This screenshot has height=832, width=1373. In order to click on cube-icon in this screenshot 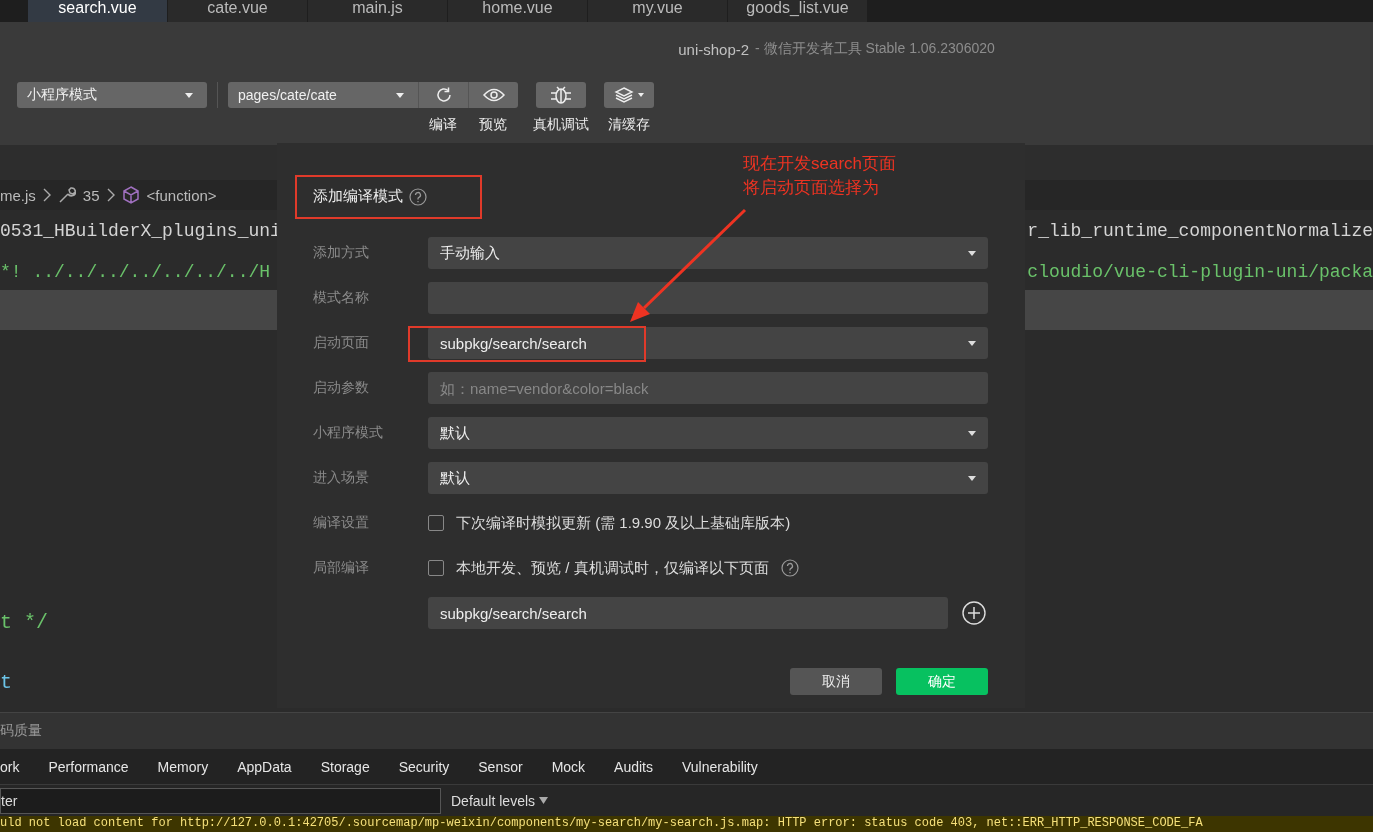, I will do `click(130, 195)`.